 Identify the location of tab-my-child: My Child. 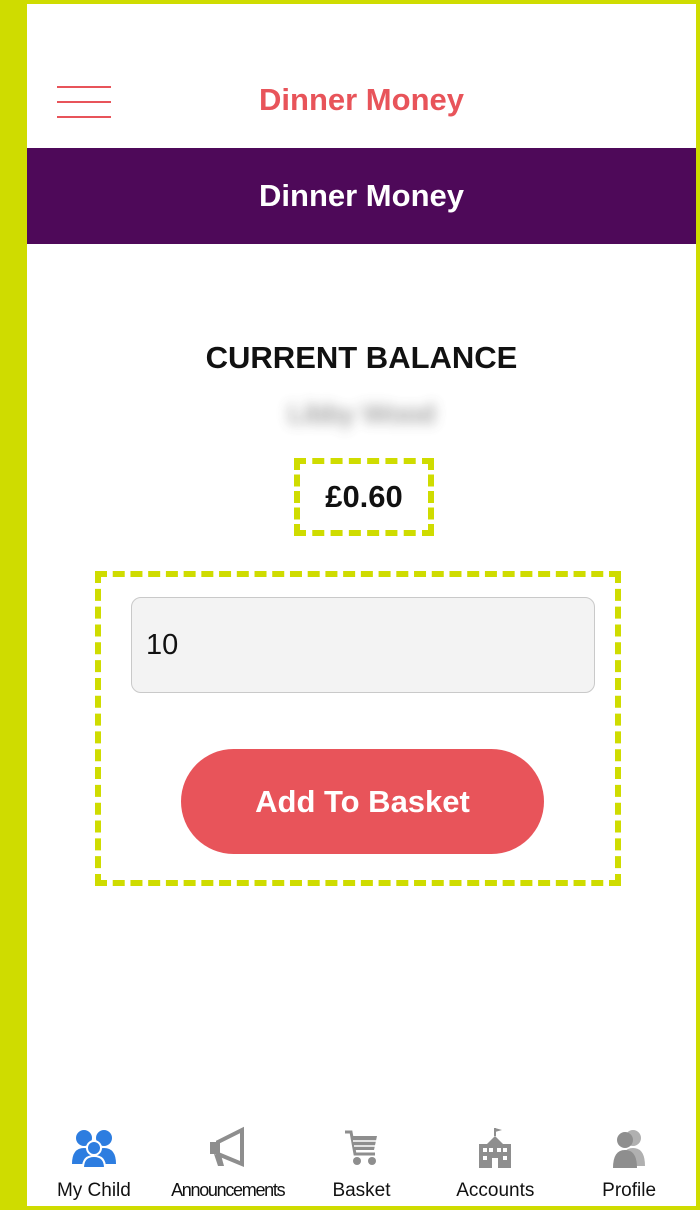
(94, 1164).